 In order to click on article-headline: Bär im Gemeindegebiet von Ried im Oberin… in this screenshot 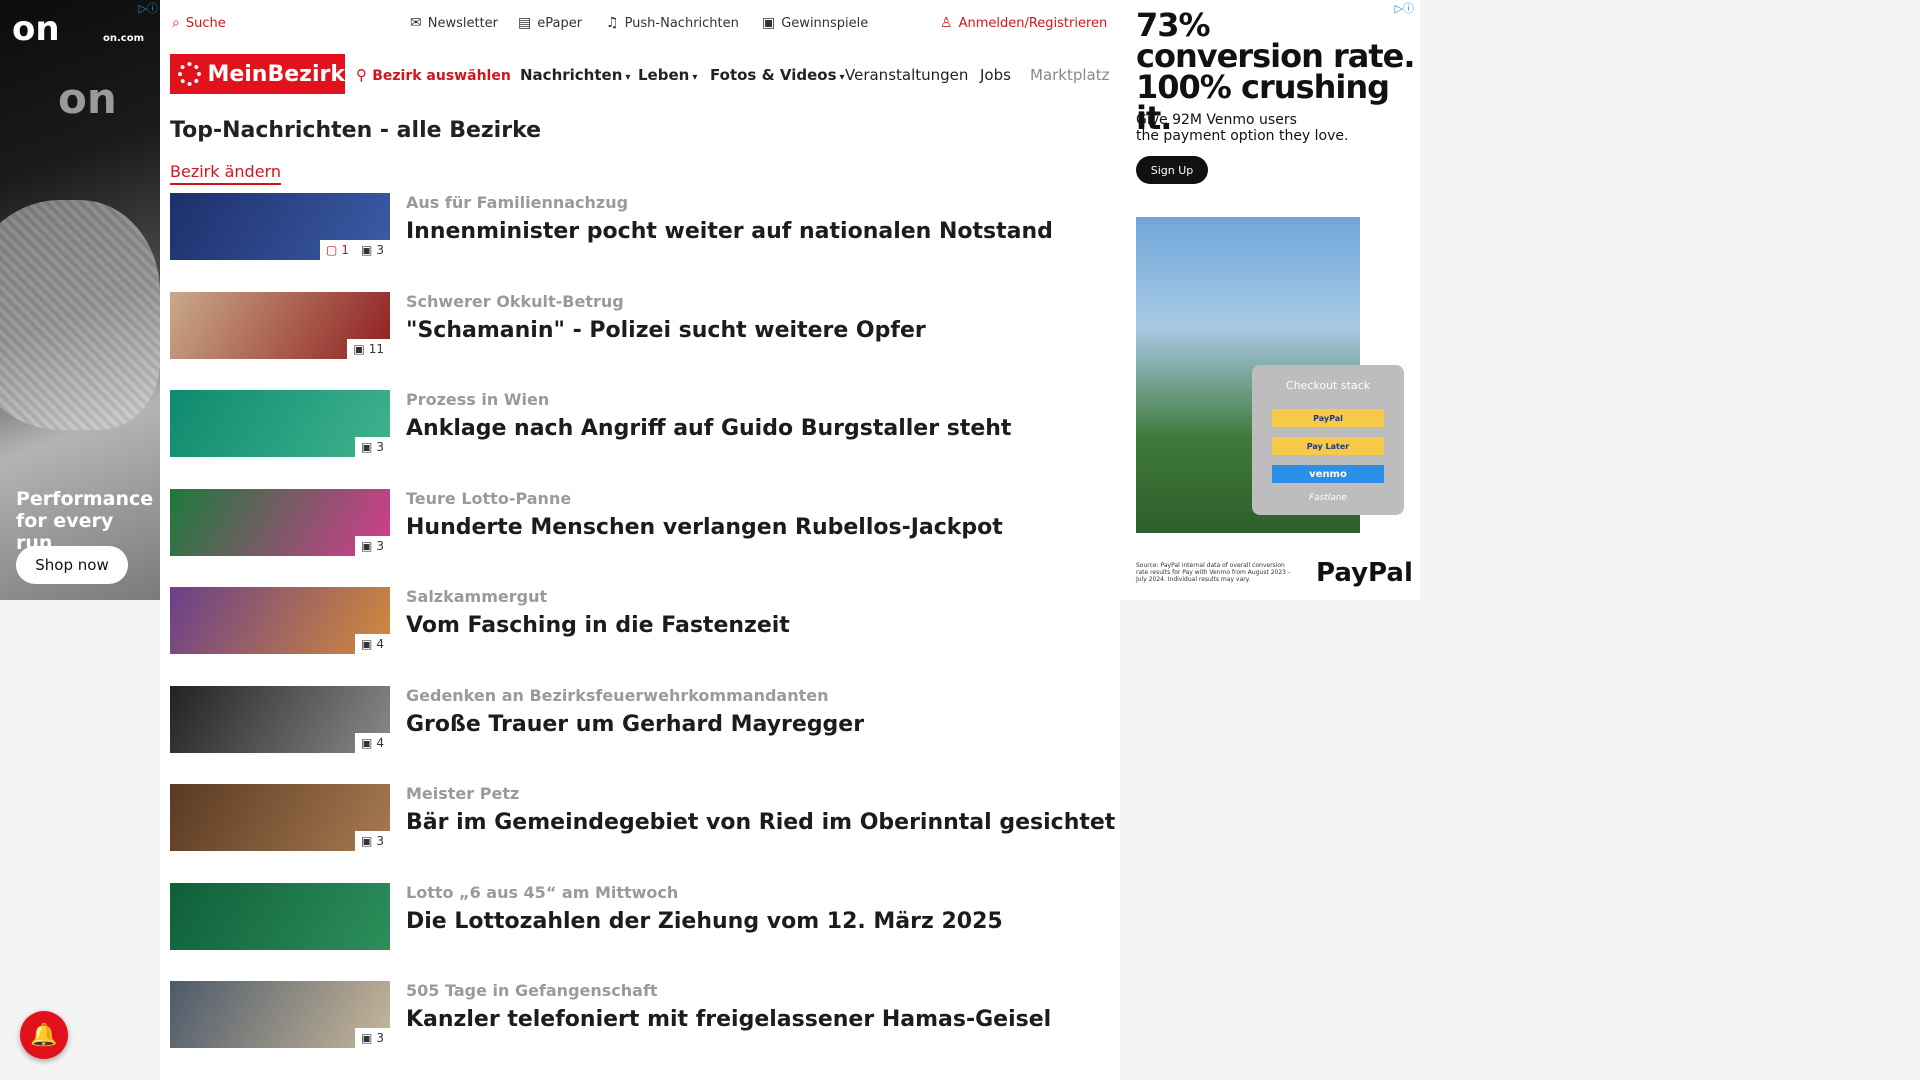, I will do `click(760, 822)`.